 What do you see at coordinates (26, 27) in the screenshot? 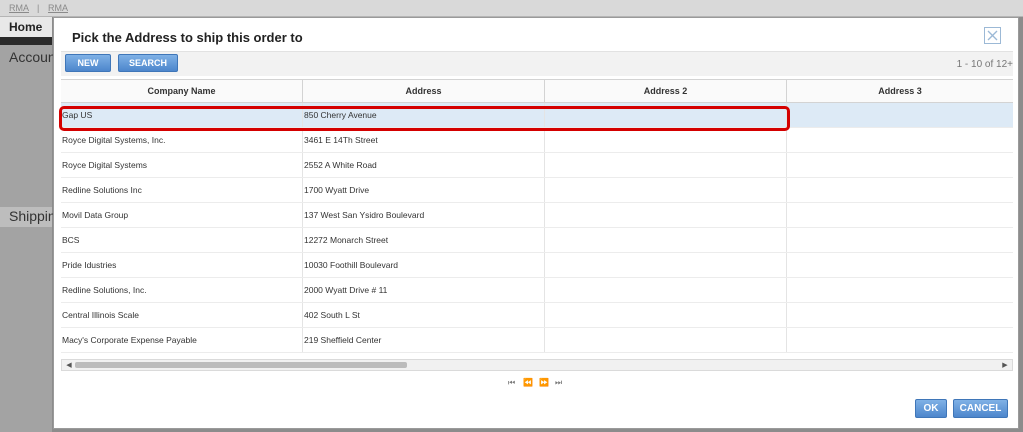
I see `home-tab: Home` at bounding box center [26, 27].